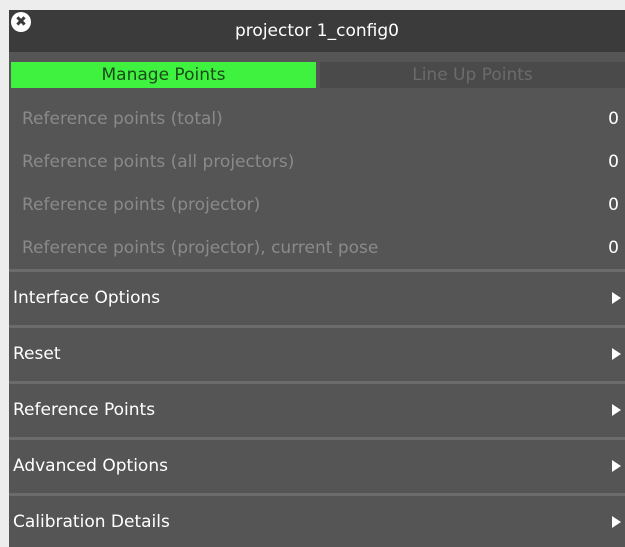 This screenshot has height=547, width=625. Describe the element at coordinates (84, 410) in the screenshot. I see `section-label: Reference Points` at that location.